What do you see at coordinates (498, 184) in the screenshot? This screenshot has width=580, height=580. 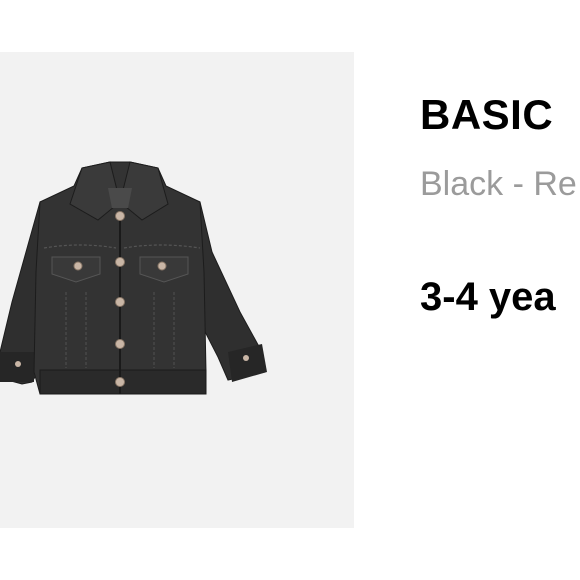 I see `product-color: Black - Re` at bounding box center [498, 184].